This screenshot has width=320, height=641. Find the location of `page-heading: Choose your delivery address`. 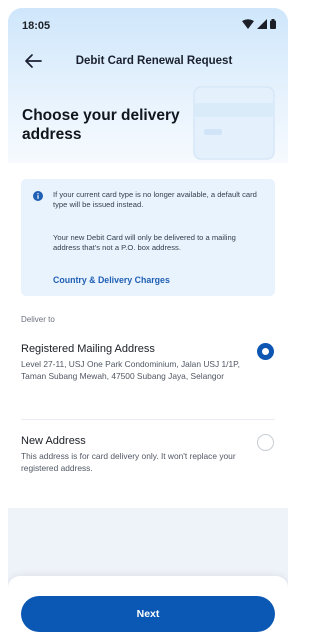

page-heading: Choose your delivery address is located at coordinates (101, 125).